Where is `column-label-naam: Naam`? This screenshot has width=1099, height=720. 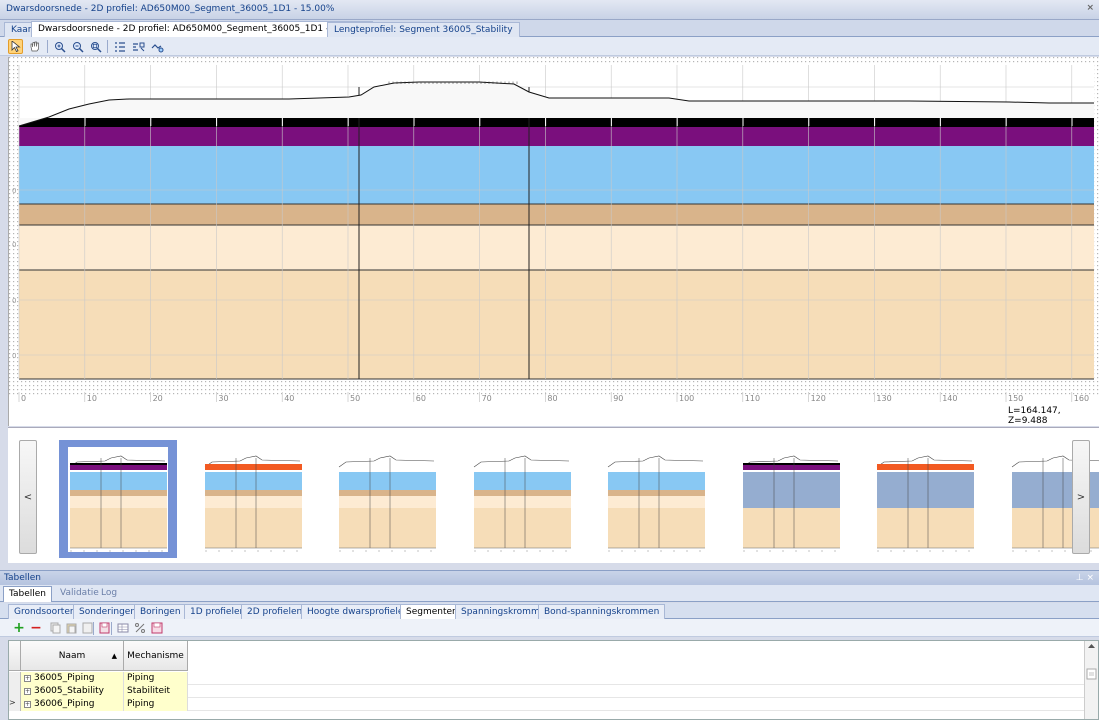
column-label-naam: Naam is located at coordinates (72, 655).